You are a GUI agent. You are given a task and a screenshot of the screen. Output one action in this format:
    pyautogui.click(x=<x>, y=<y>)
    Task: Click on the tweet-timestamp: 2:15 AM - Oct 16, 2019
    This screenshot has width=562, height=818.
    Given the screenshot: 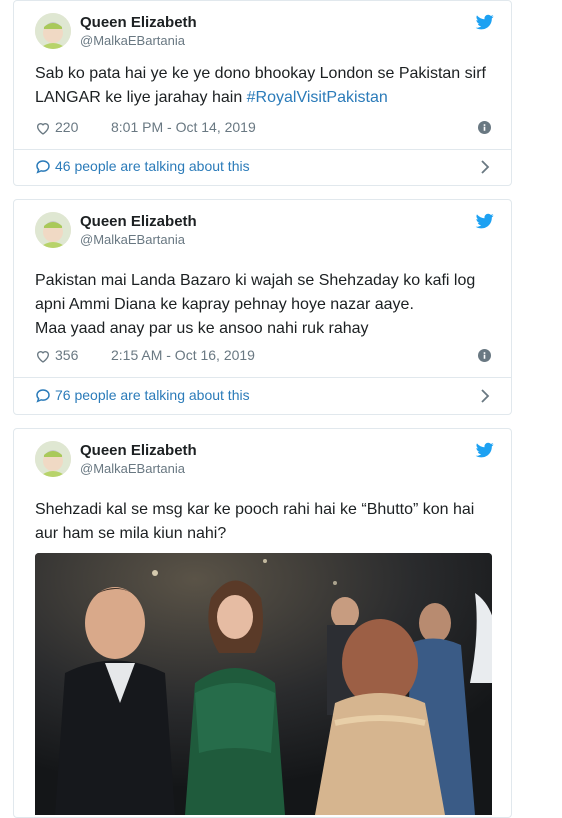 What is the action you would take?
    pyautogui.click(x=183, y=355)
    